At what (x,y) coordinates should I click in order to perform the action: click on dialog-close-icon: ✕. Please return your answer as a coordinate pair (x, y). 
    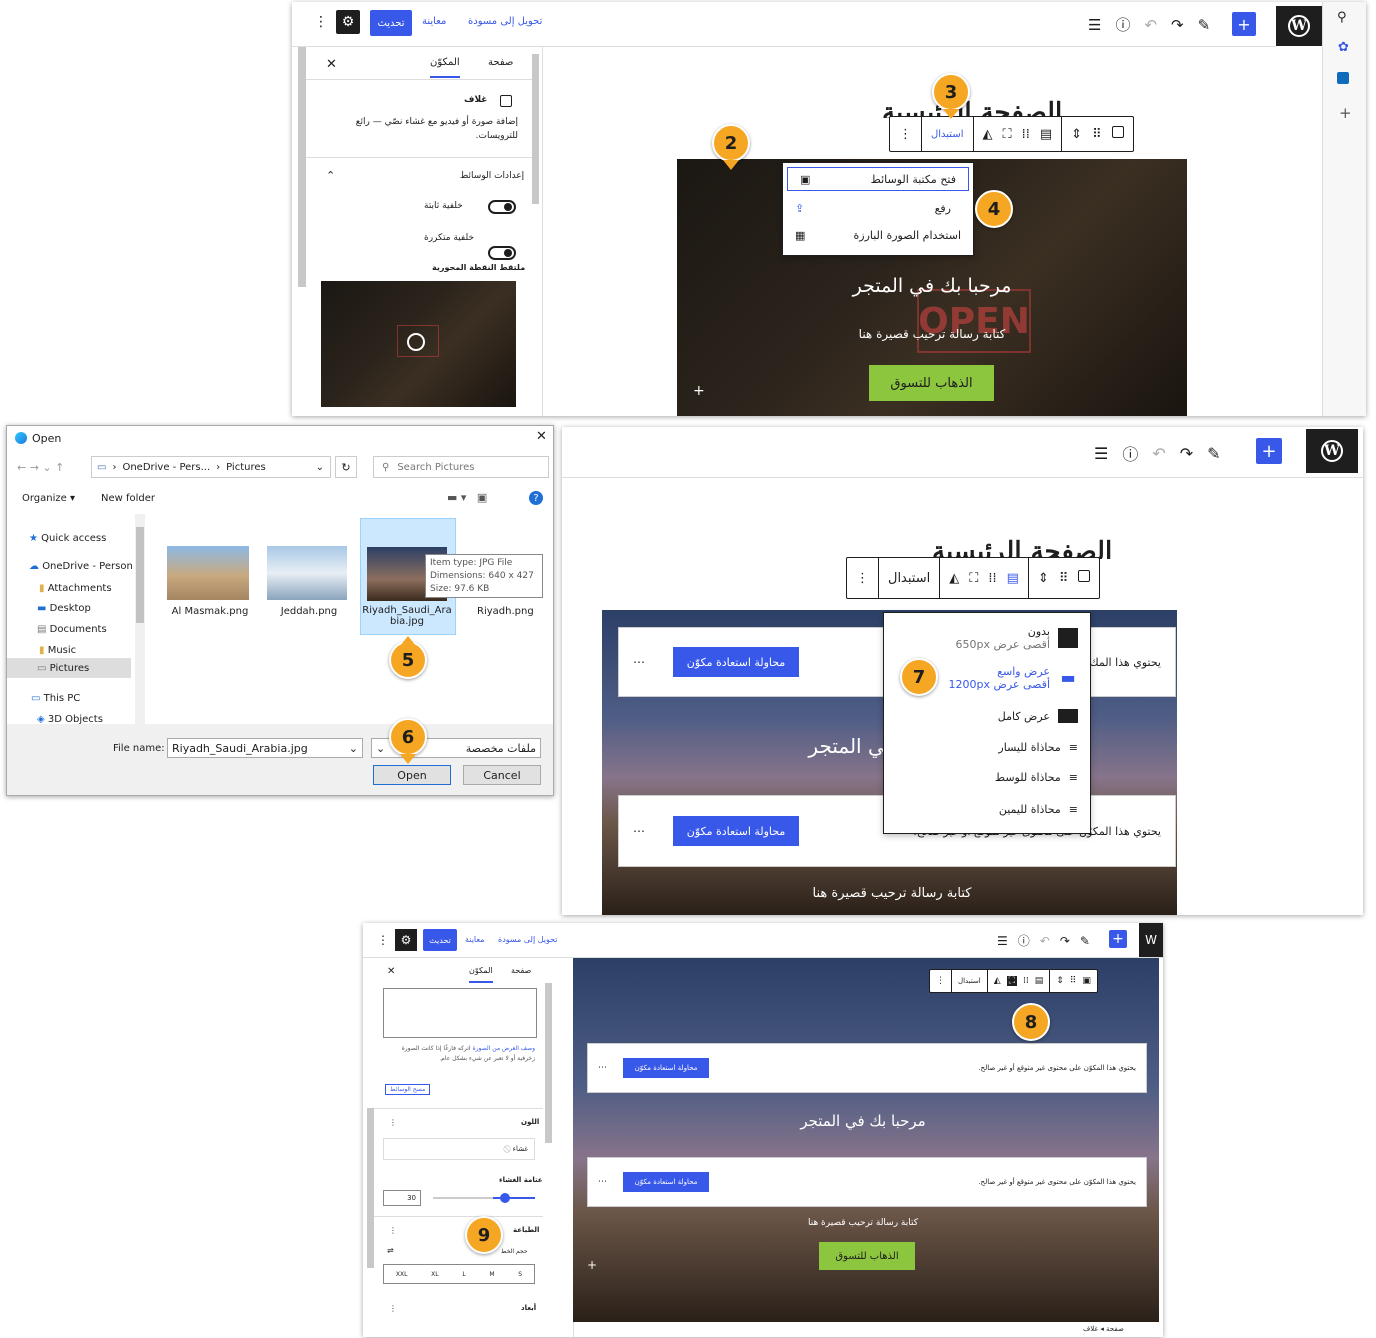
    Looking at the image, I should click on (541, 436).